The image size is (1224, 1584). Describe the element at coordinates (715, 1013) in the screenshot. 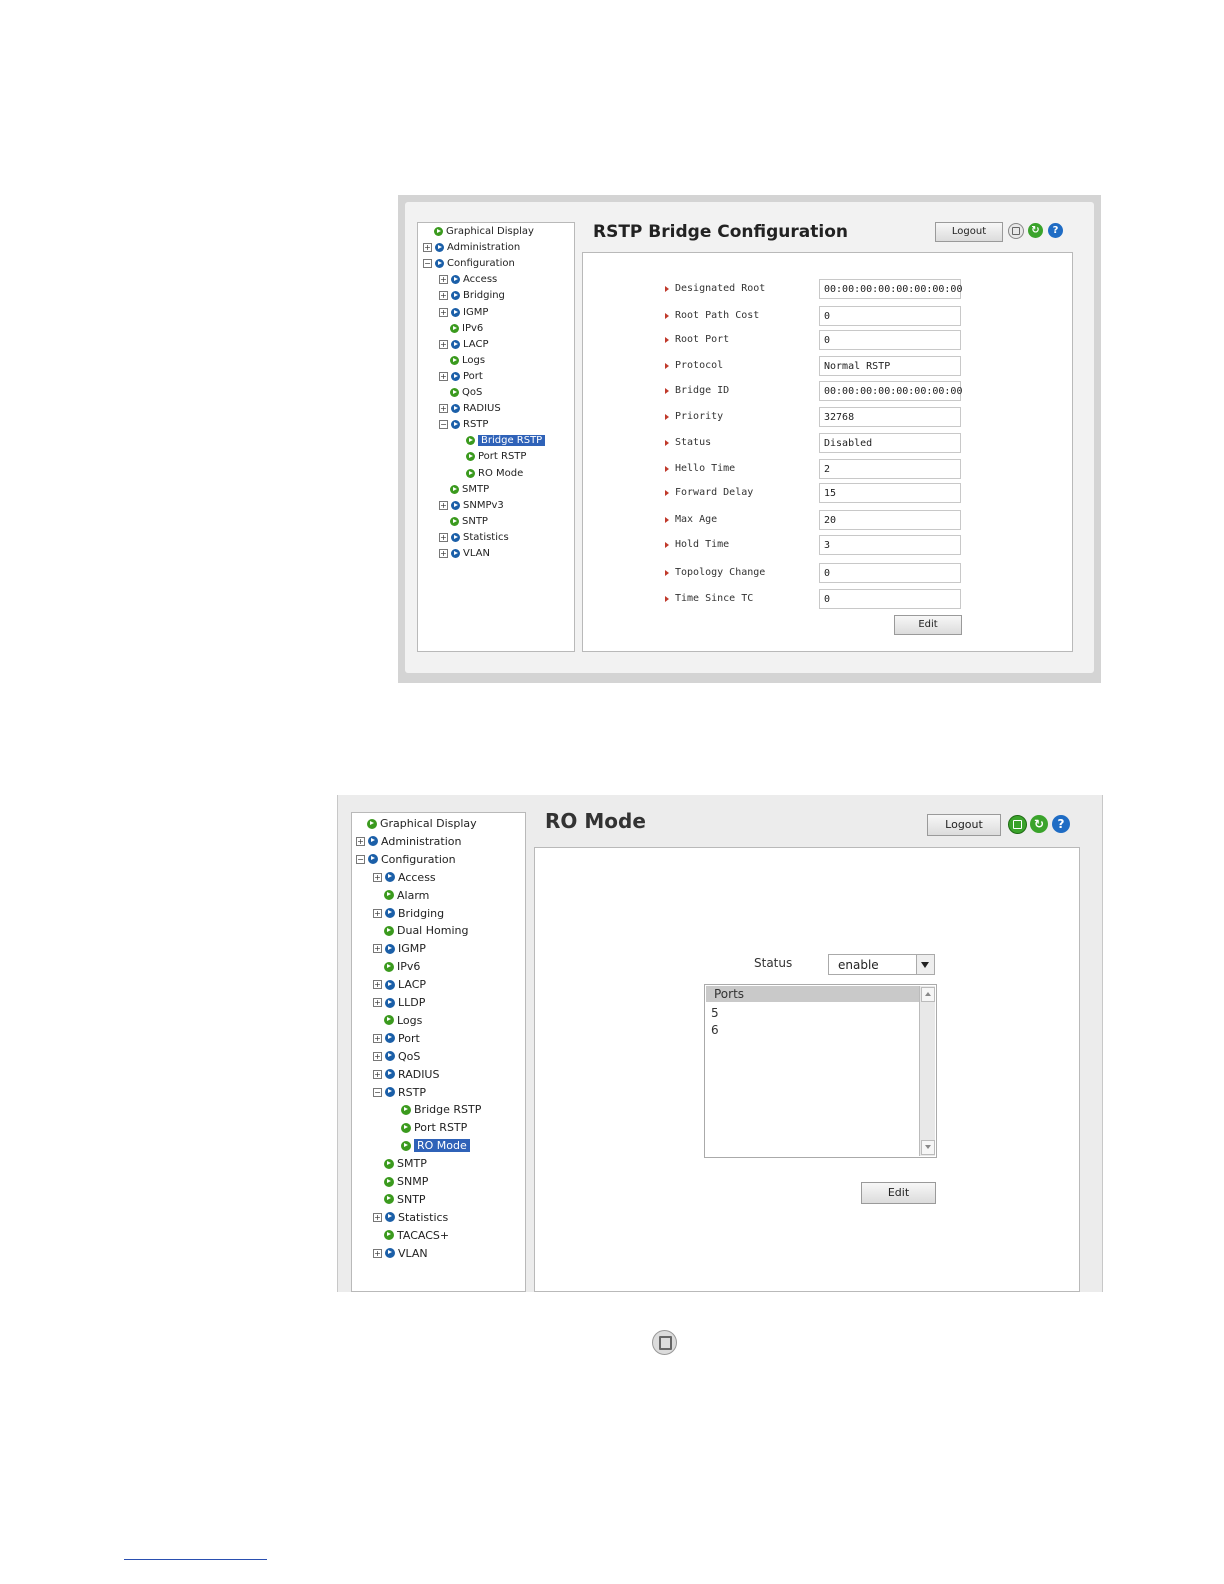

I see `list-item: 5` at that location.